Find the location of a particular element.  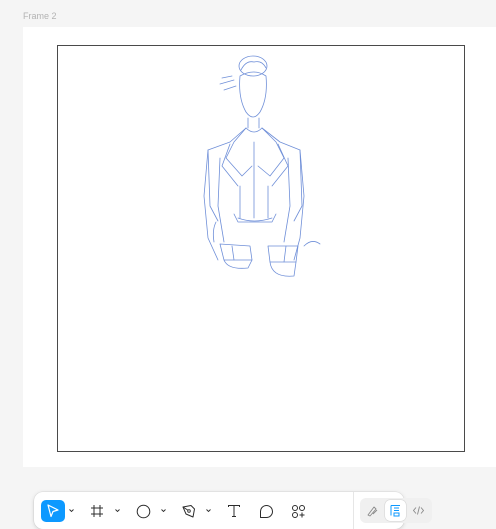

ellipse-tool-button is located at coordinates (143, 511).